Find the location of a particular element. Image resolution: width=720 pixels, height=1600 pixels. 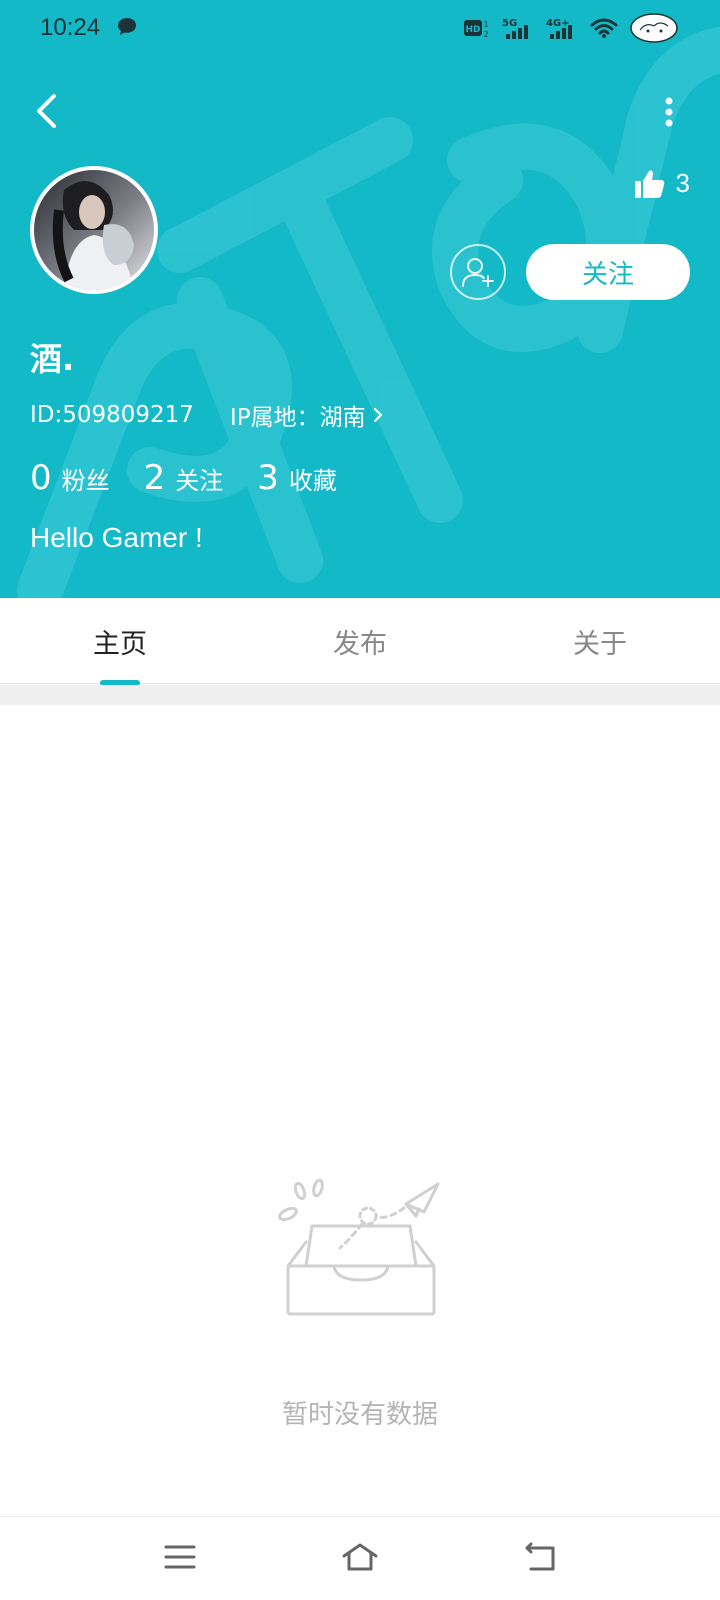

signal-4g-icon: 4G+ is located at coordinates (559, 28).